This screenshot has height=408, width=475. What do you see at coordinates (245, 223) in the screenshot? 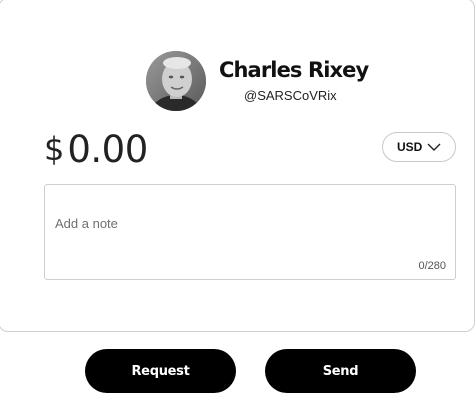
I see `note-input` at bounding box center [245, 223].